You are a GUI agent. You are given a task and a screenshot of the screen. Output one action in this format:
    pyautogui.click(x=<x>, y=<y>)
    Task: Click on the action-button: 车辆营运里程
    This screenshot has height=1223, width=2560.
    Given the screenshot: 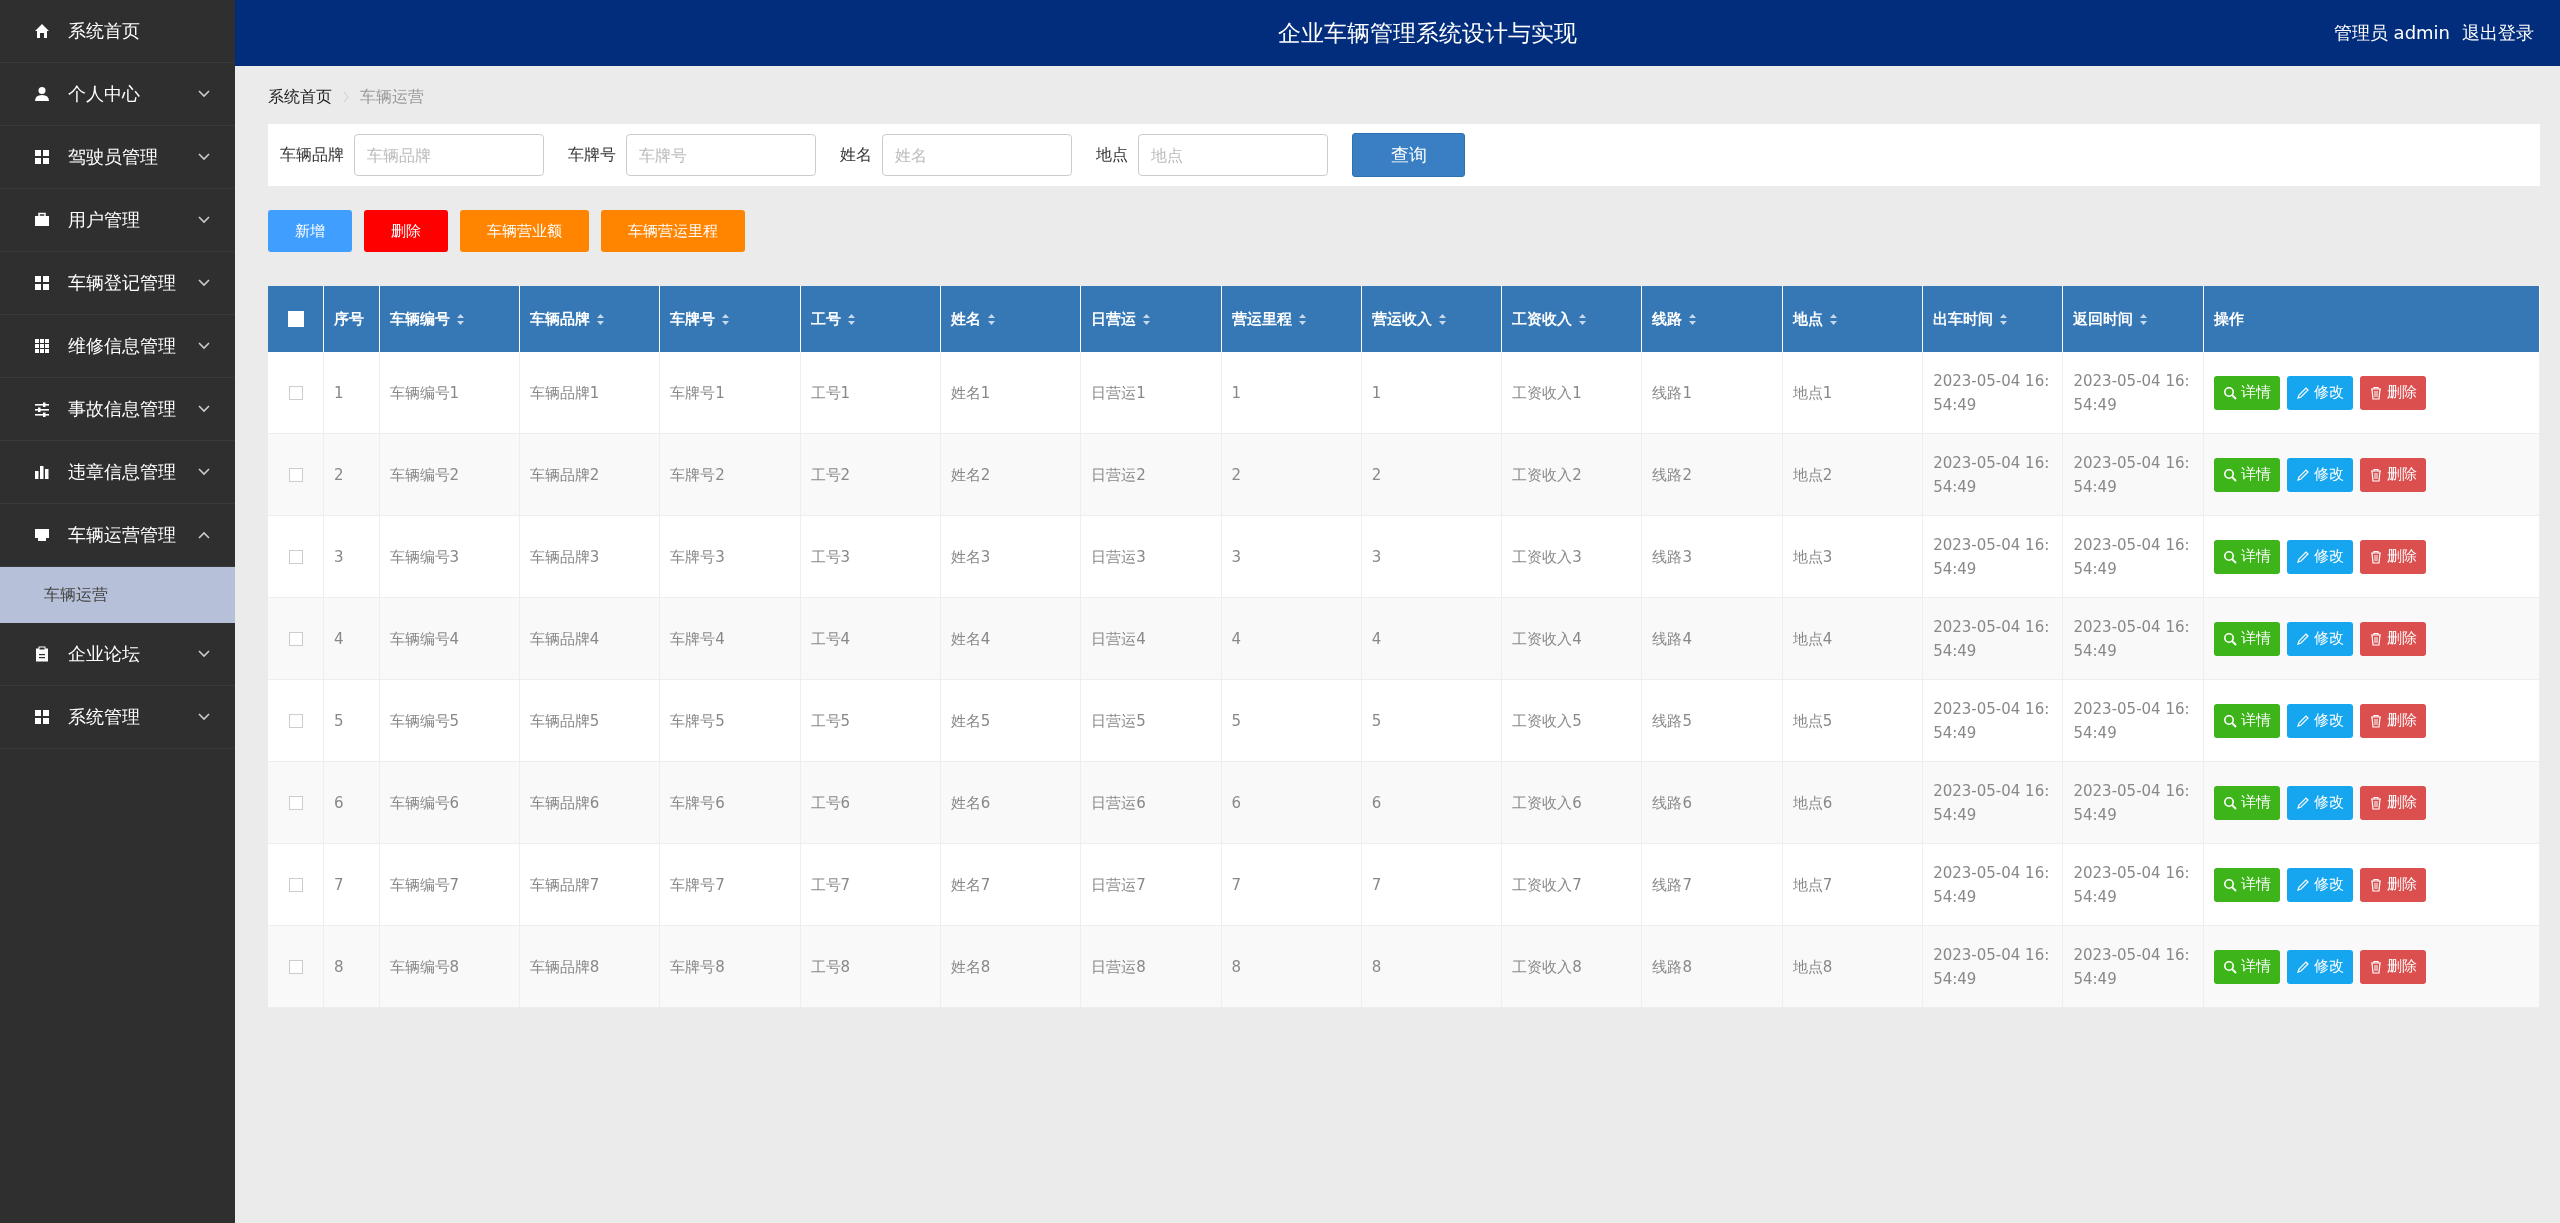 What is the action you would take?
    pyautogui.click(x=673, y=231)
    